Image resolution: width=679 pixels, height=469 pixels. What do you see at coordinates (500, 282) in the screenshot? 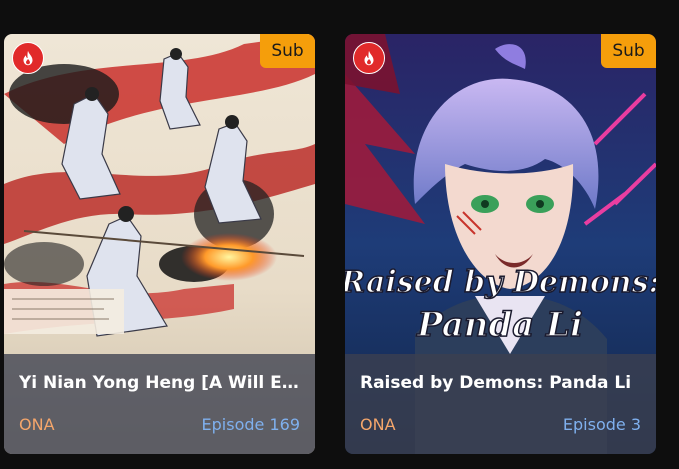
I see `poster-title-line-1: Raised by Demons:` at bounding box center [500, 282].